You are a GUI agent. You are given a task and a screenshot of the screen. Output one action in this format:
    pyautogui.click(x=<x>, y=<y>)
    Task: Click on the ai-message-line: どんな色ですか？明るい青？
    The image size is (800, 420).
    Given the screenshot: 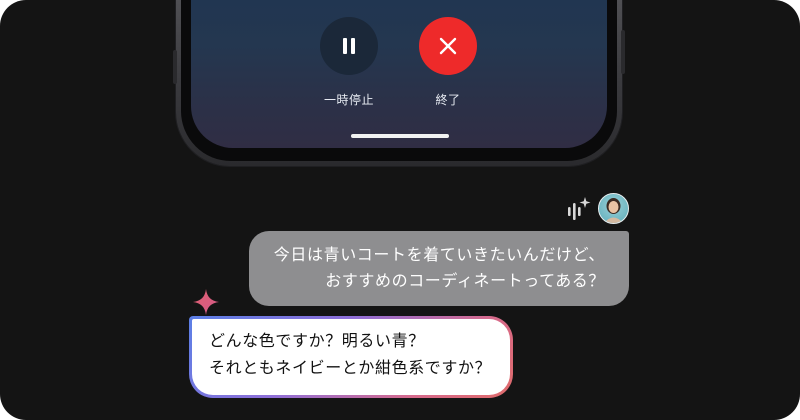 What is the action you would take?
    pyautogui.click(x=317, y=340)
    